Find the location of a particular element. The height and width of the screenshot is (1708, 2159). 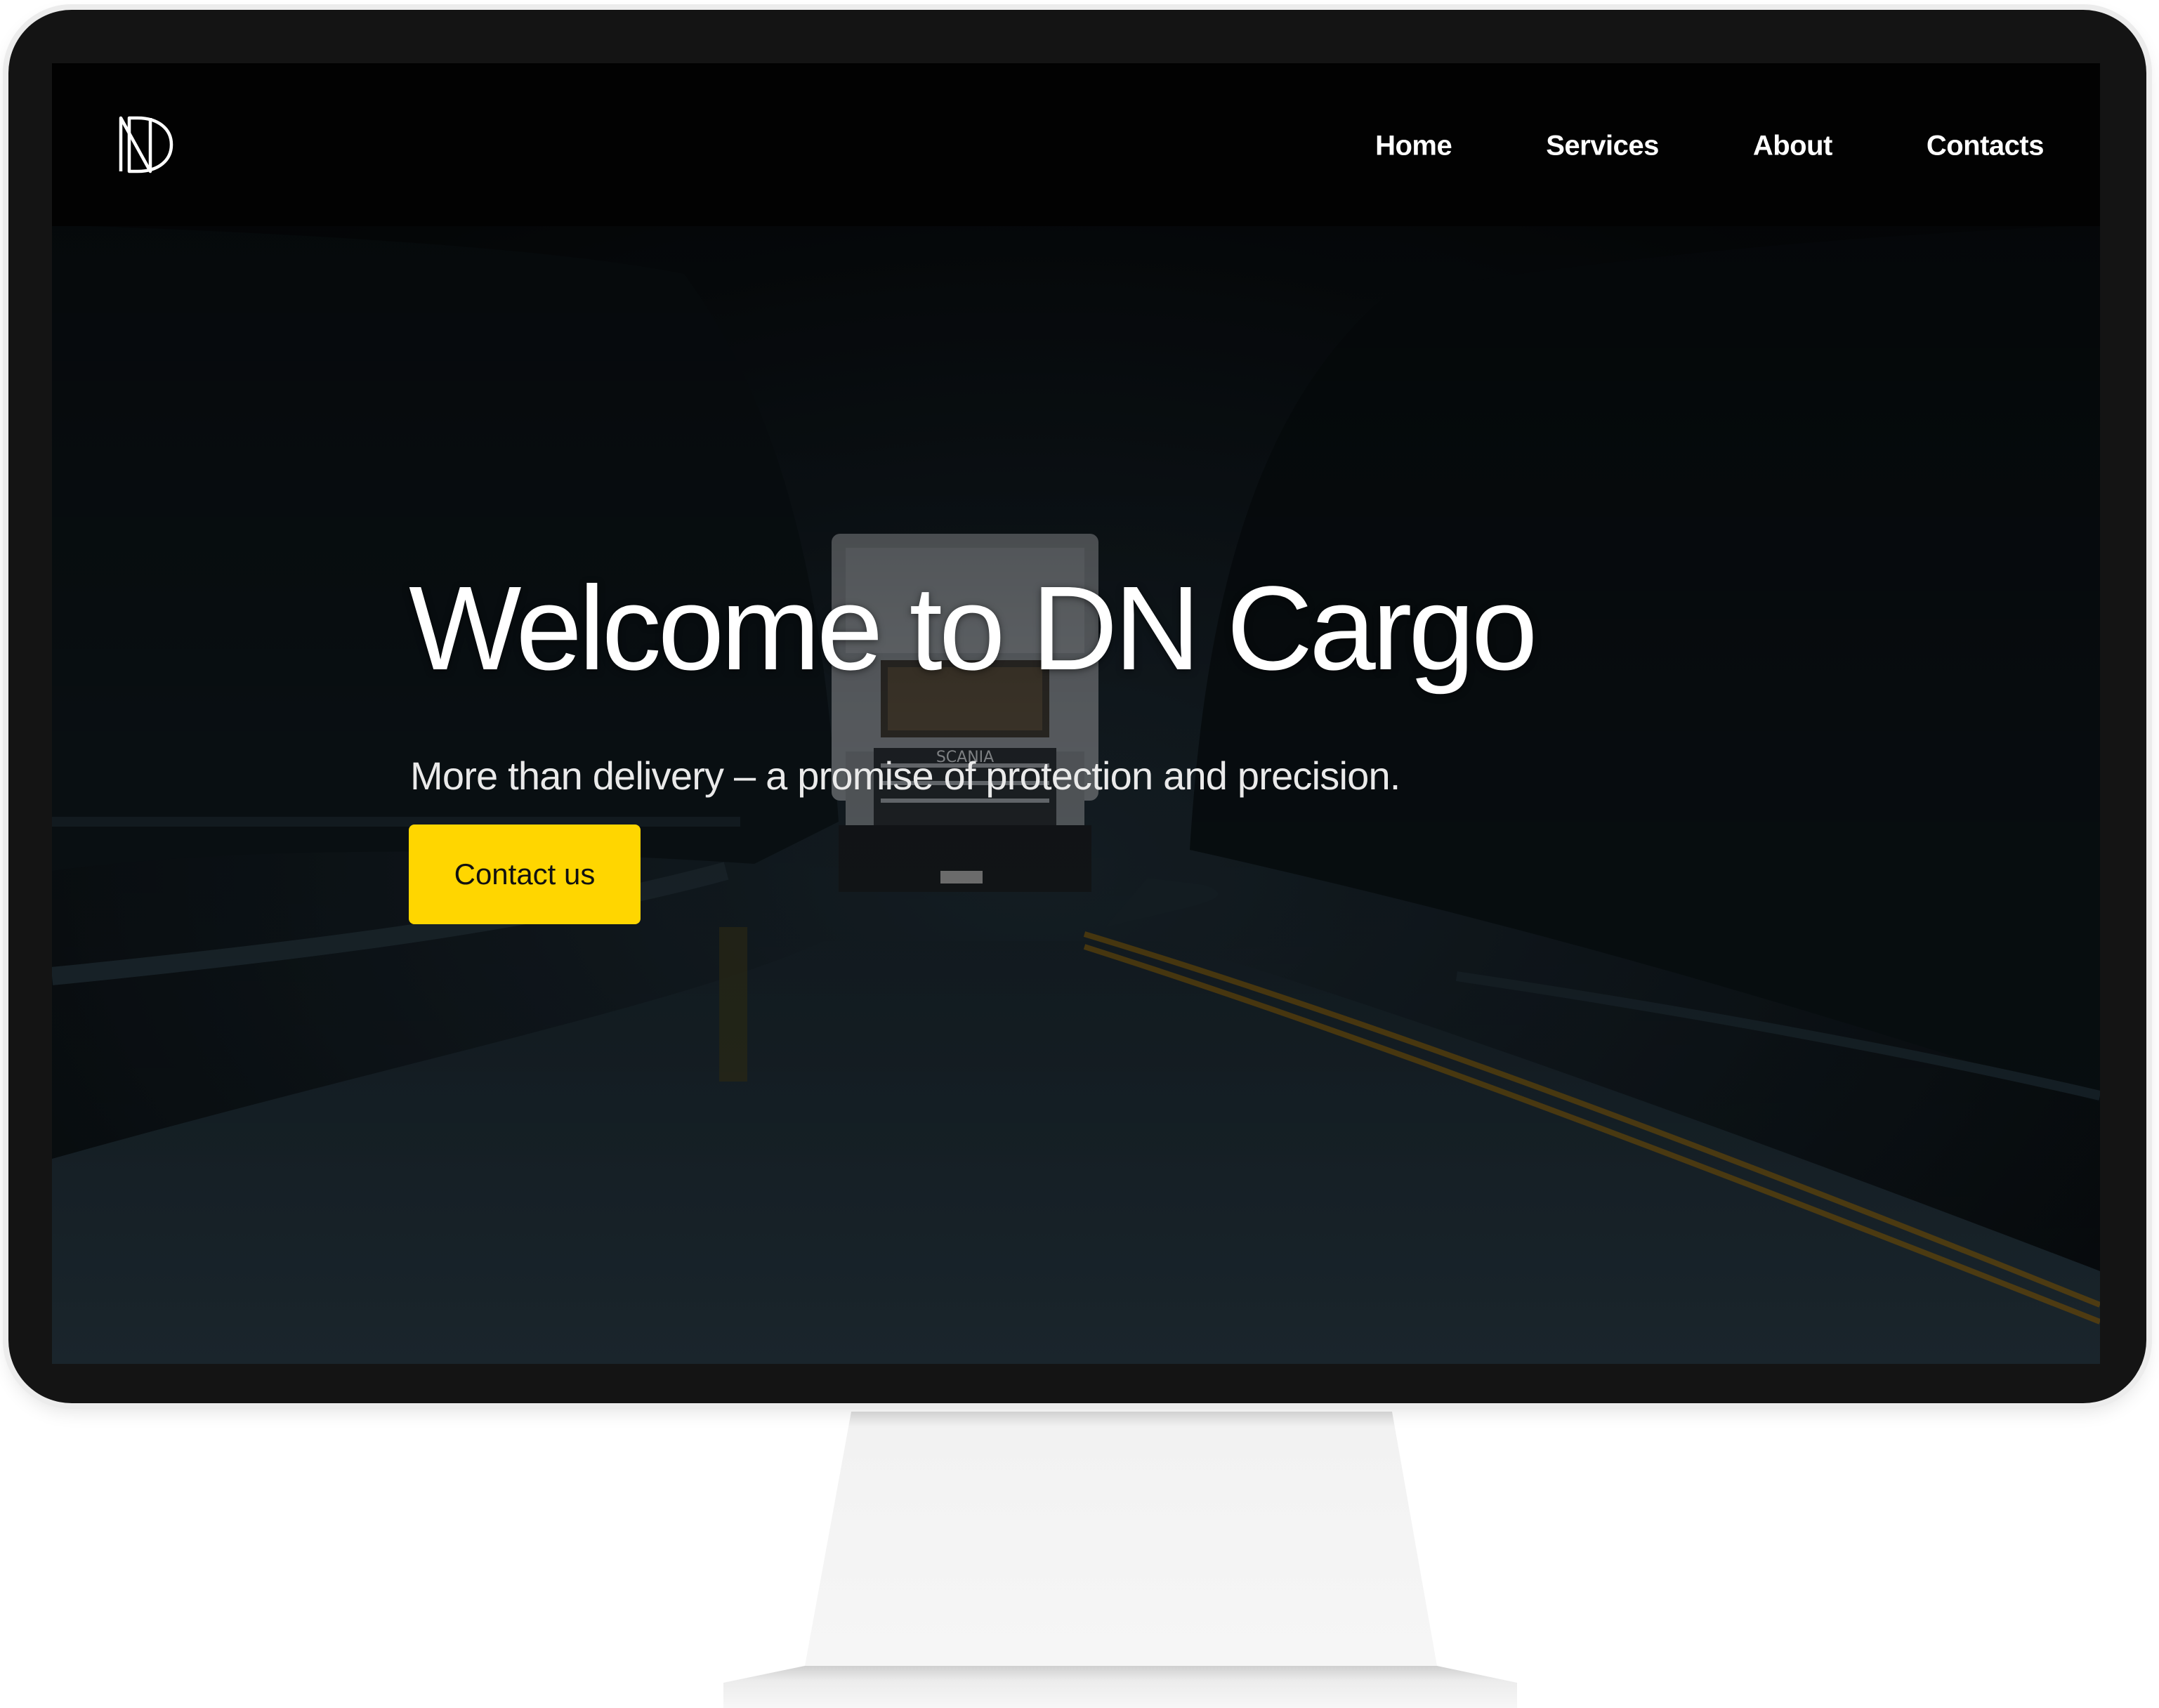

dn-monogram-icon is located at coordinates (146, 145).